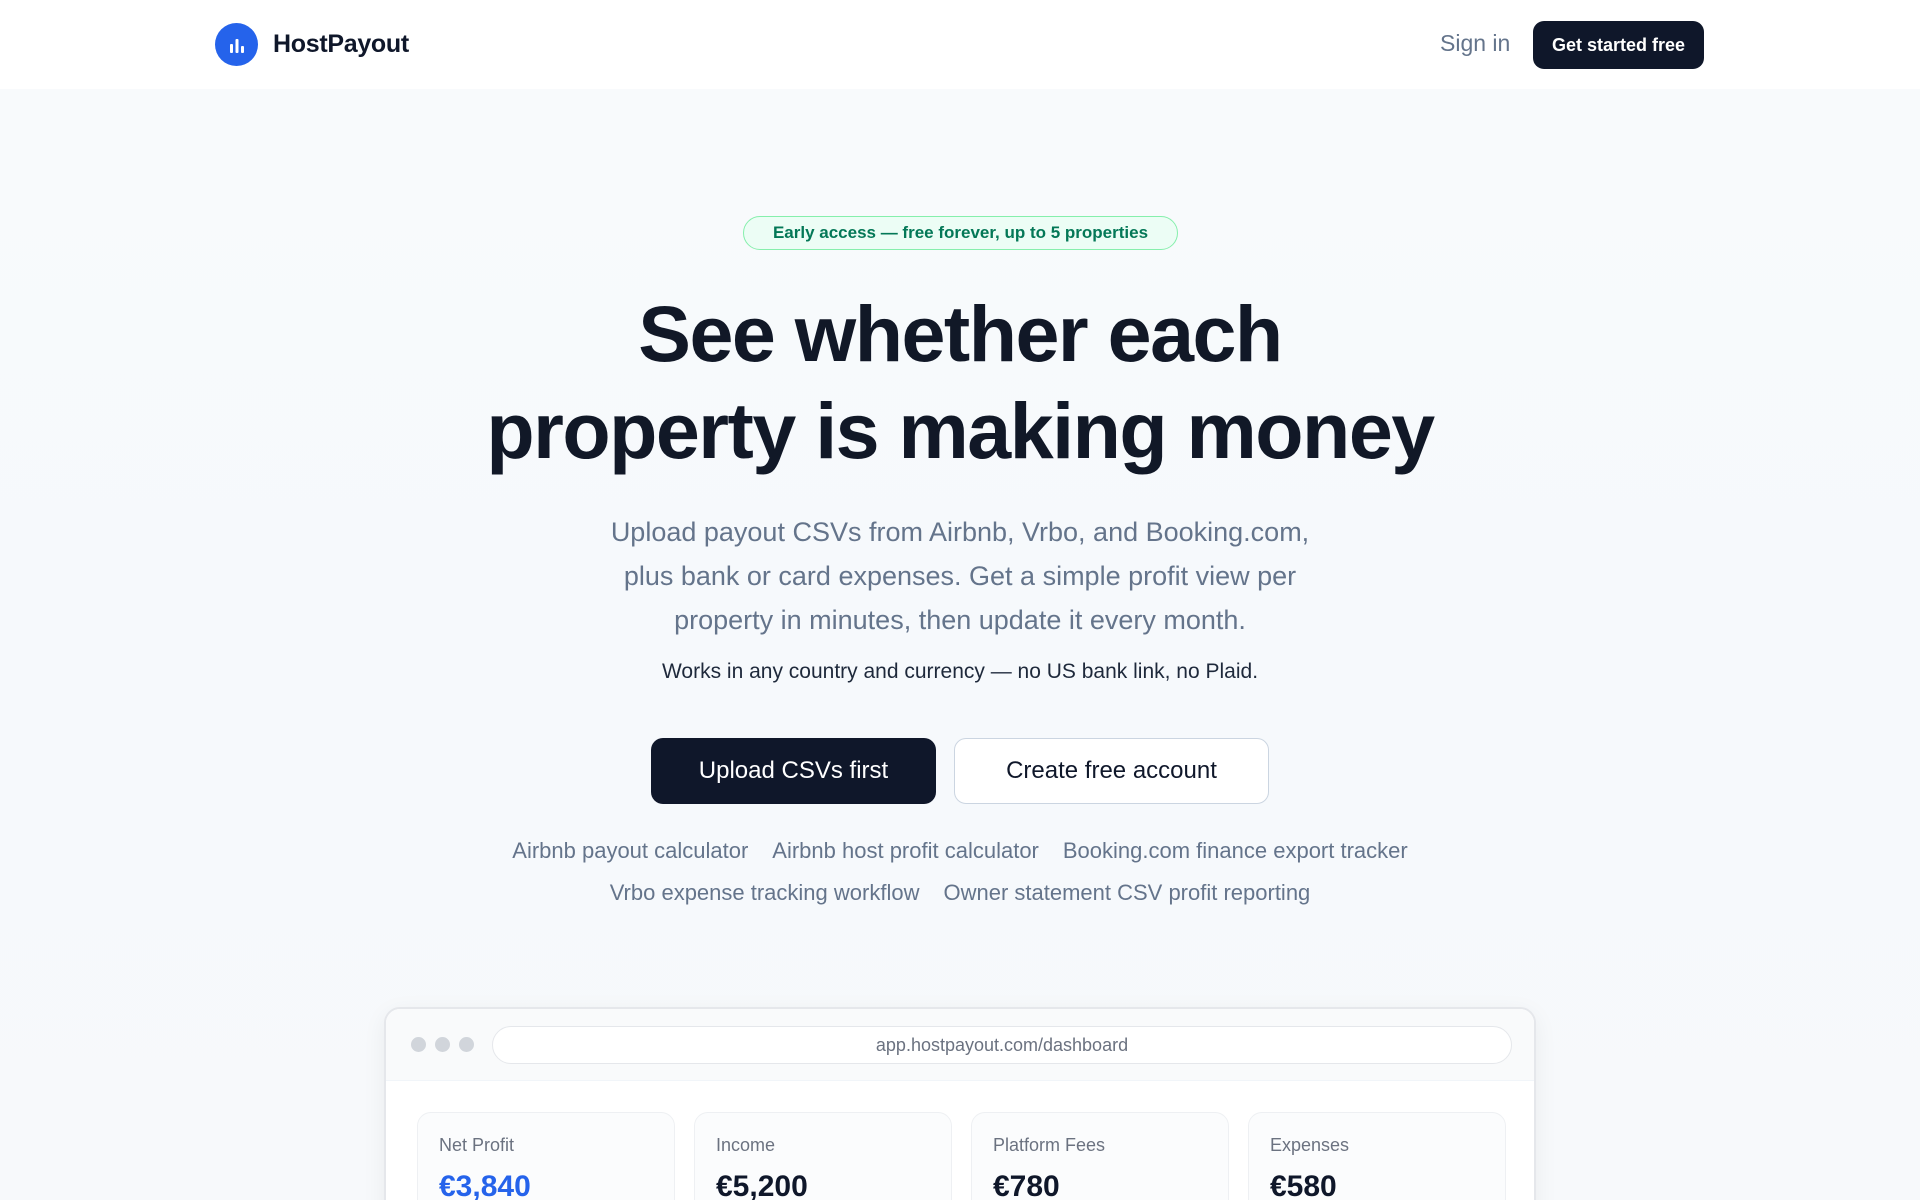 The width and height of the screenshot is (1920, 1200). Describe the element at coordinates (546, 1156) in the screenshot. I see `metric-card-net-profit: Net Profit €3,840` at that location.